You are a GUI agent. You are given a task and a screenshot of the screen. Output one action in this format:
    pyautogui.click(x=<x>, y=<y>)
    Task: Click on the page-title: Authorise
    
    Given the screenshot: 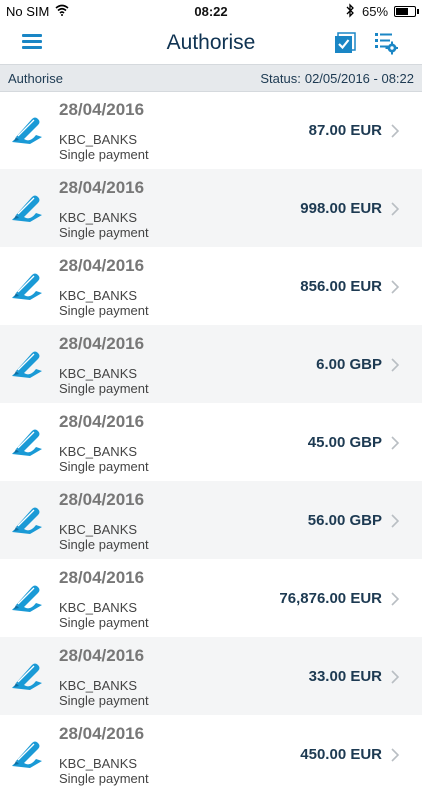 What is the action you would take?
    pyautogui.click(x=211, y=42)
    